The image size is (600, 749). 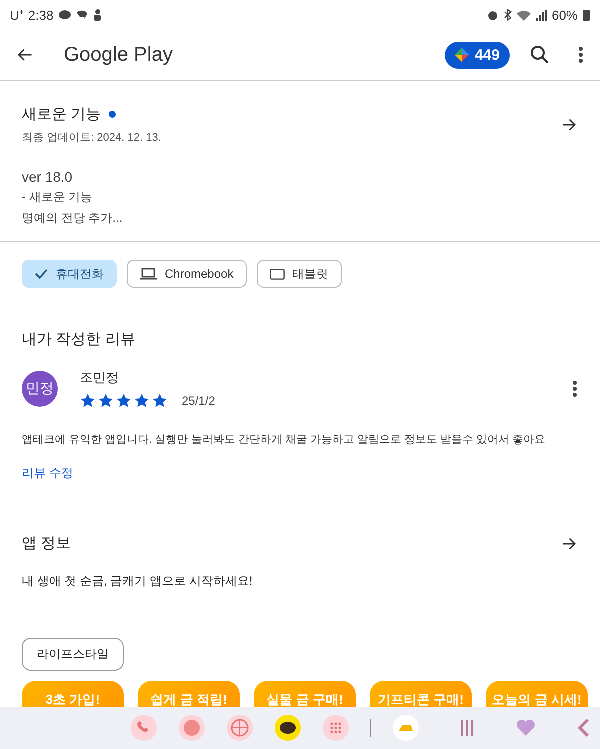 What do you see at coordinates (565, 15) in the screenshot?
I see `battery-level: 60%` at bounding box center [565, 15].